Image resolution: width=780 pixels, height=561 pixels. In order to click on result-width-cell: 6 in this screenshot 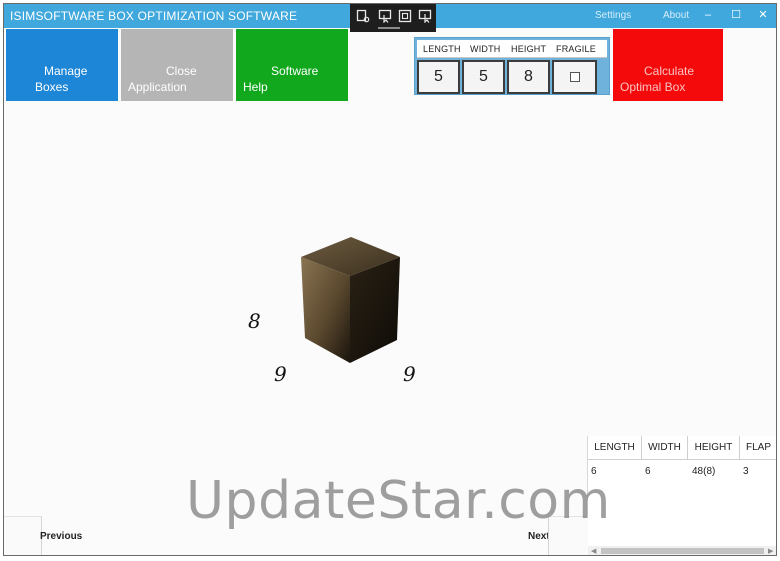, I will do `click(648, 471)`.